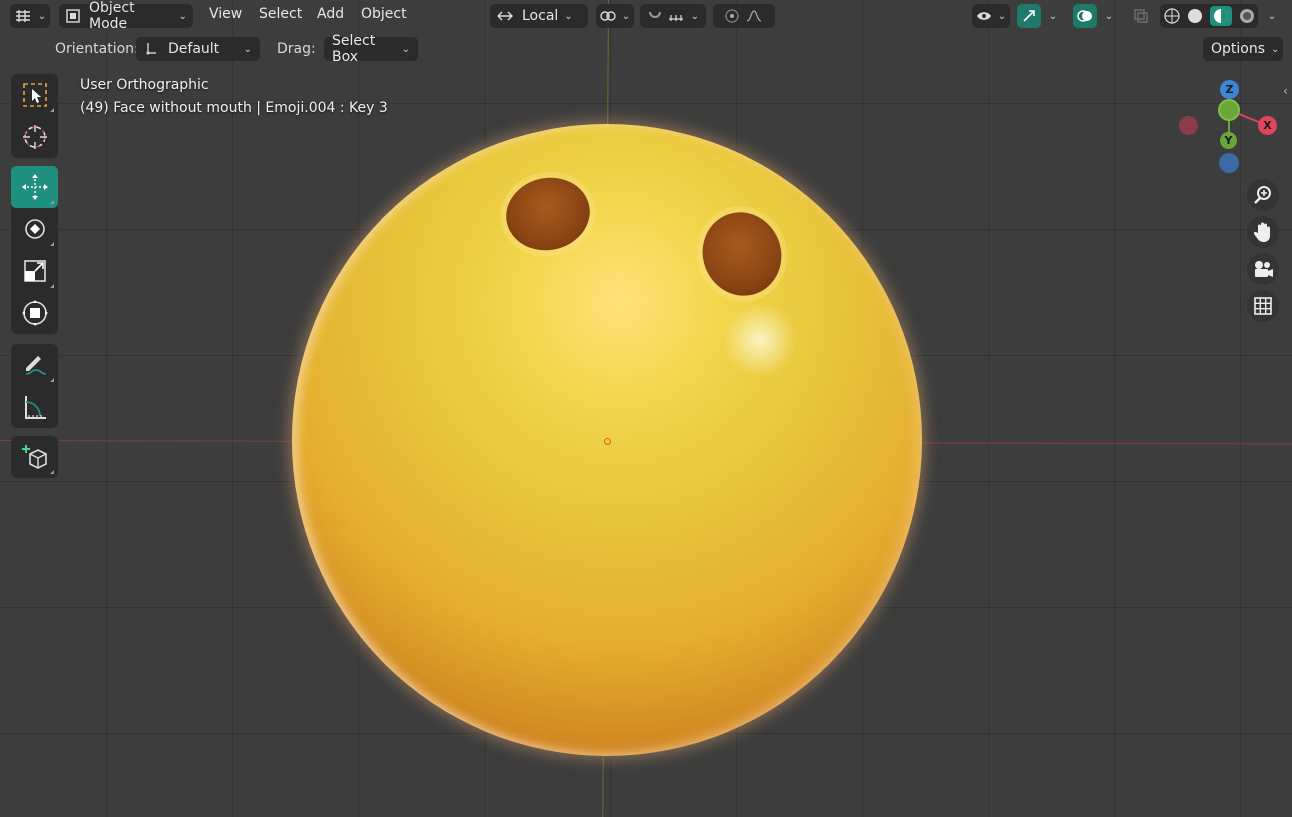  I want to click on proportional-editing, so click(744, 16).